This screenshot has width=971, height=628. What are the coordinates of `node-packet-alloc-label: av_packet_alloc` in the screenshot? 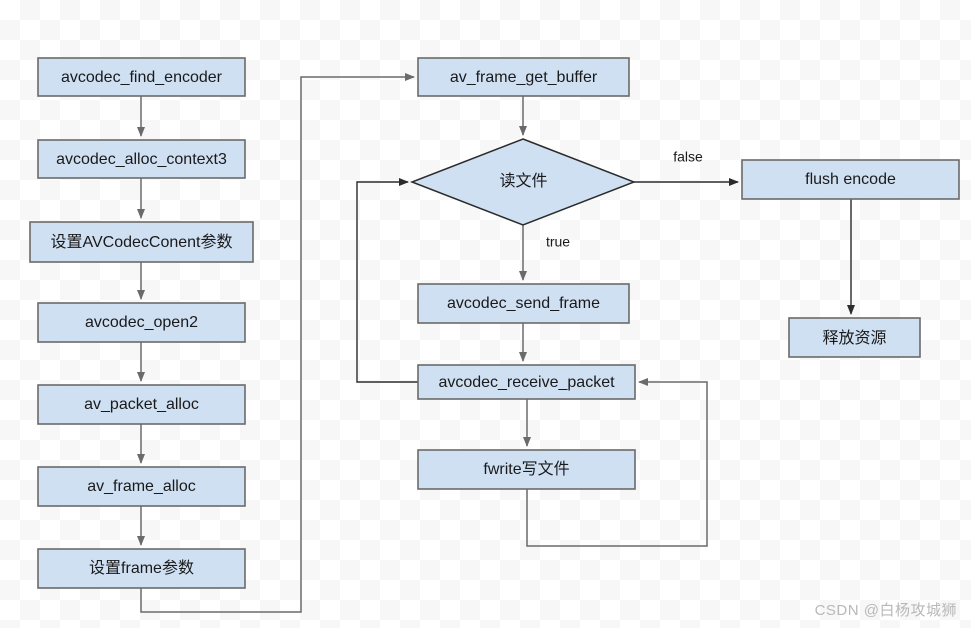 It's located at (141, 404).